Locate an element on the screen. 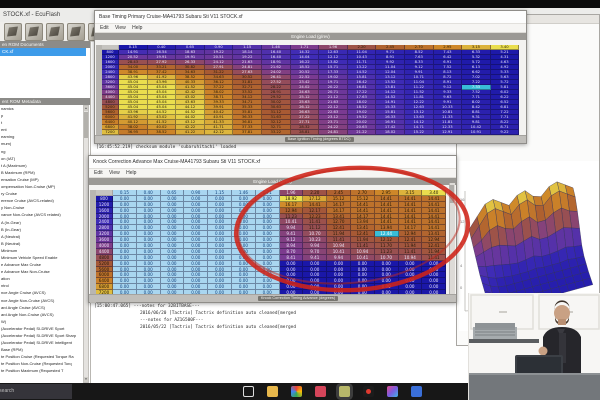 This screenshot has height=400, width=600. scroll-down-icon: ▼ is located at coordinates (86, 379).